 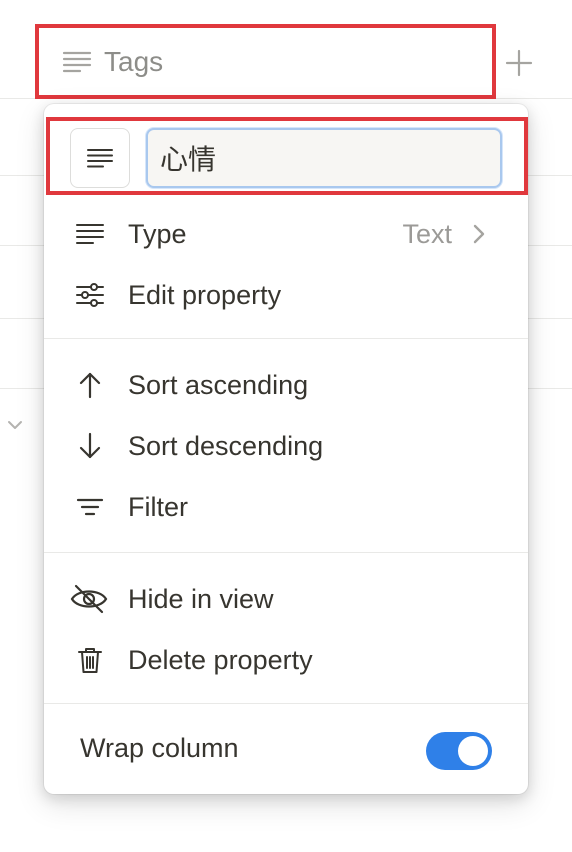 What do you see at coordinates (90, 385) in the screenshot?
I see `arrow-up-icon` at bounding box center [90, 385].